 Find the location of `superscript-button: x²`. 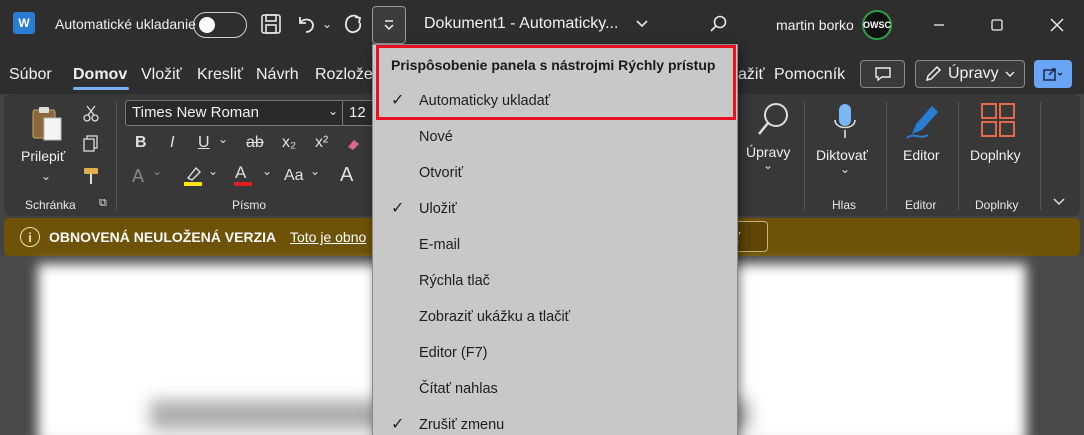

superscript-button: x² is located at coordinates (321, 143).